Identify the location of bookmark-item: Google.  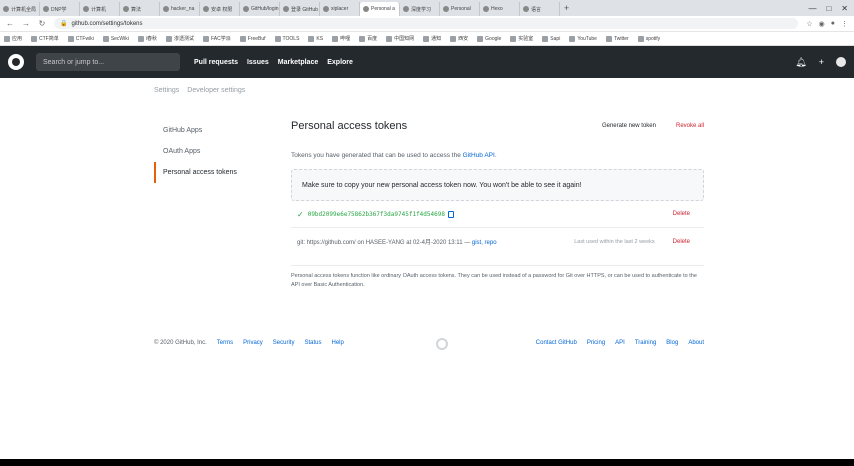
(489, 38).